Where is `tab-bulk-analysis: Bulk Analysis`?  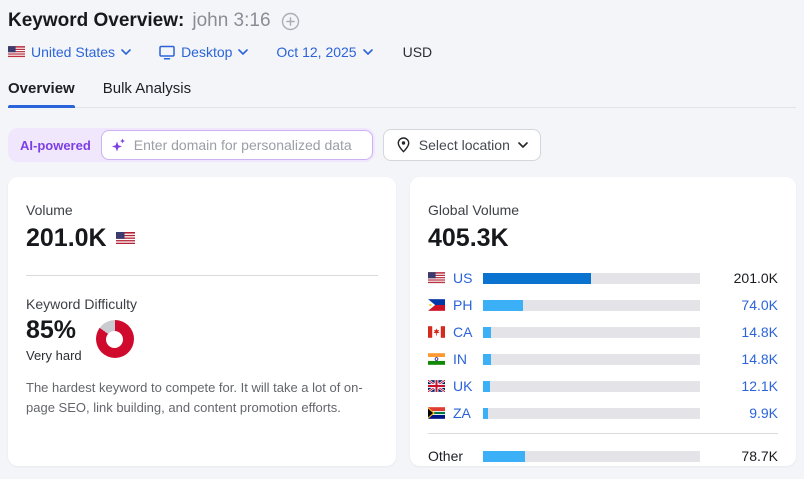 tab-bulk-analysis: Bulk Analysis is located at coordinates (147, 93).